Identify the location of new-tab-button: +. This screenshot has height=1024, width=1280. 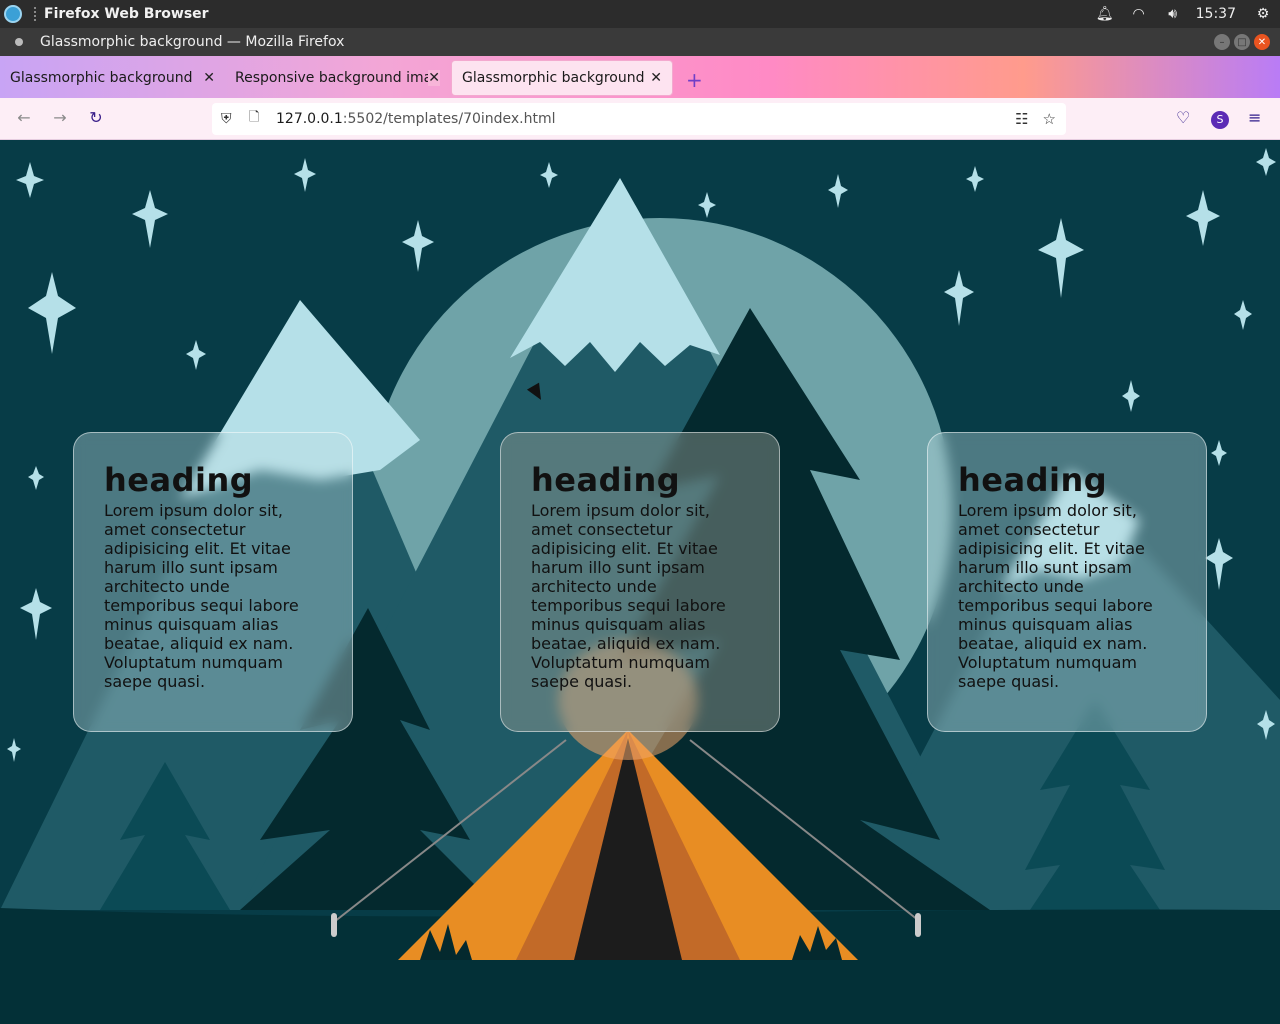
(694, 80).